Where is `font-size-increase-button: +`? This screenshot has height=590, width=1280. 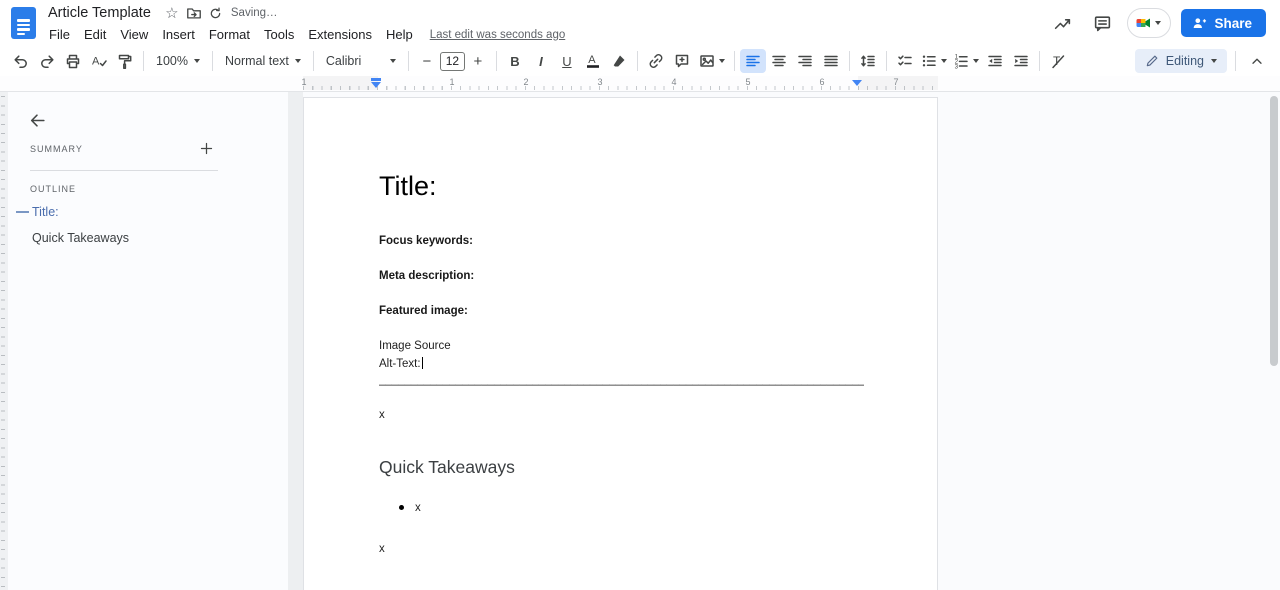
font-size-increase-button: + is located at coordinates (478, 61).